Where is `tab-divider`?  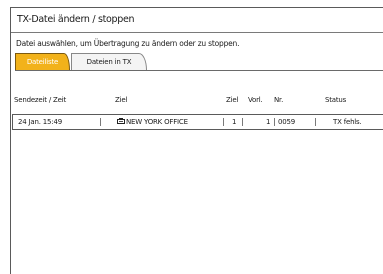
tab-divider is located at coordinates (199, 70).